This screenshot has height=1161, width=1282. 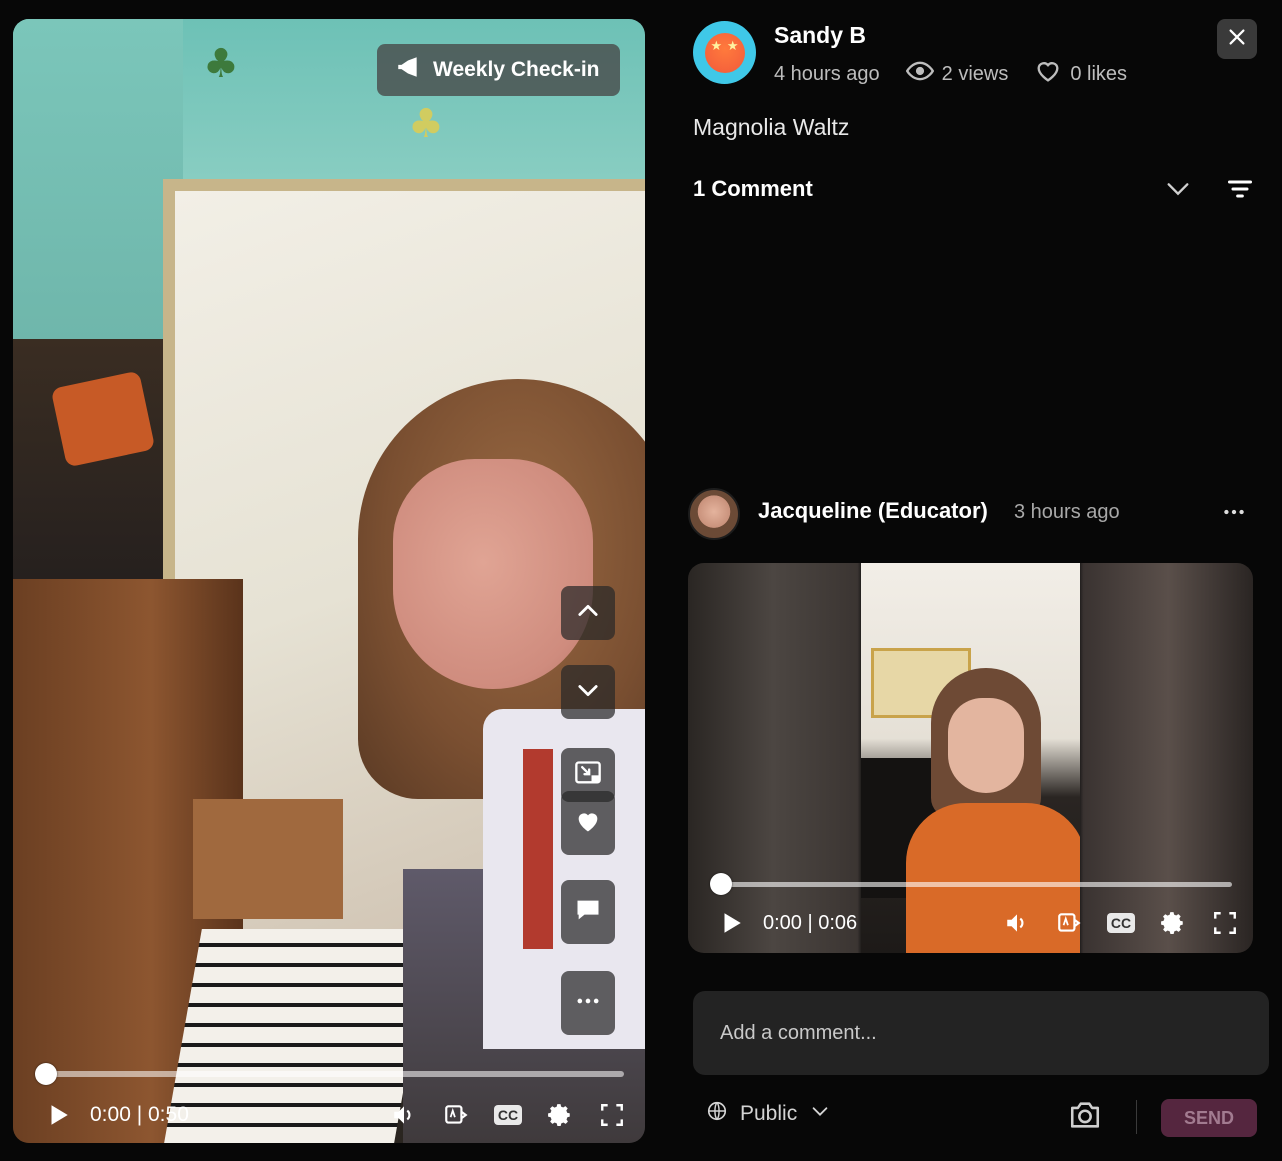 I want to click on comment-video-frame, so click(x=970, y=758).